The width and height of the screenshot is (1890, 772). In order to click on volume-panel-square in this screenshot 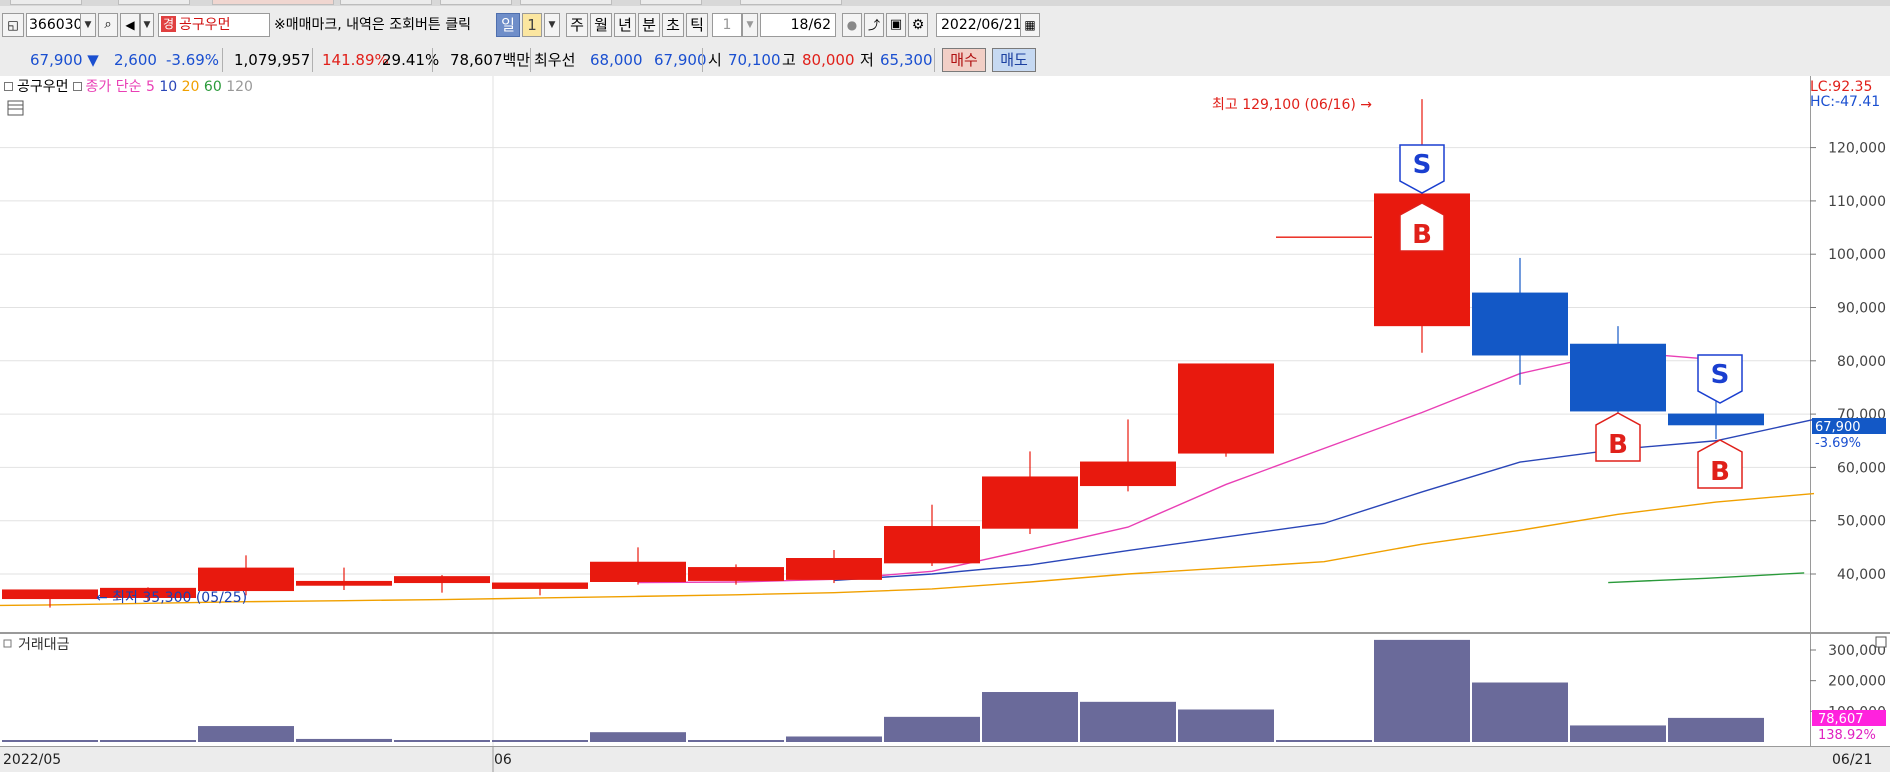, I will do `click(7, 643)`.